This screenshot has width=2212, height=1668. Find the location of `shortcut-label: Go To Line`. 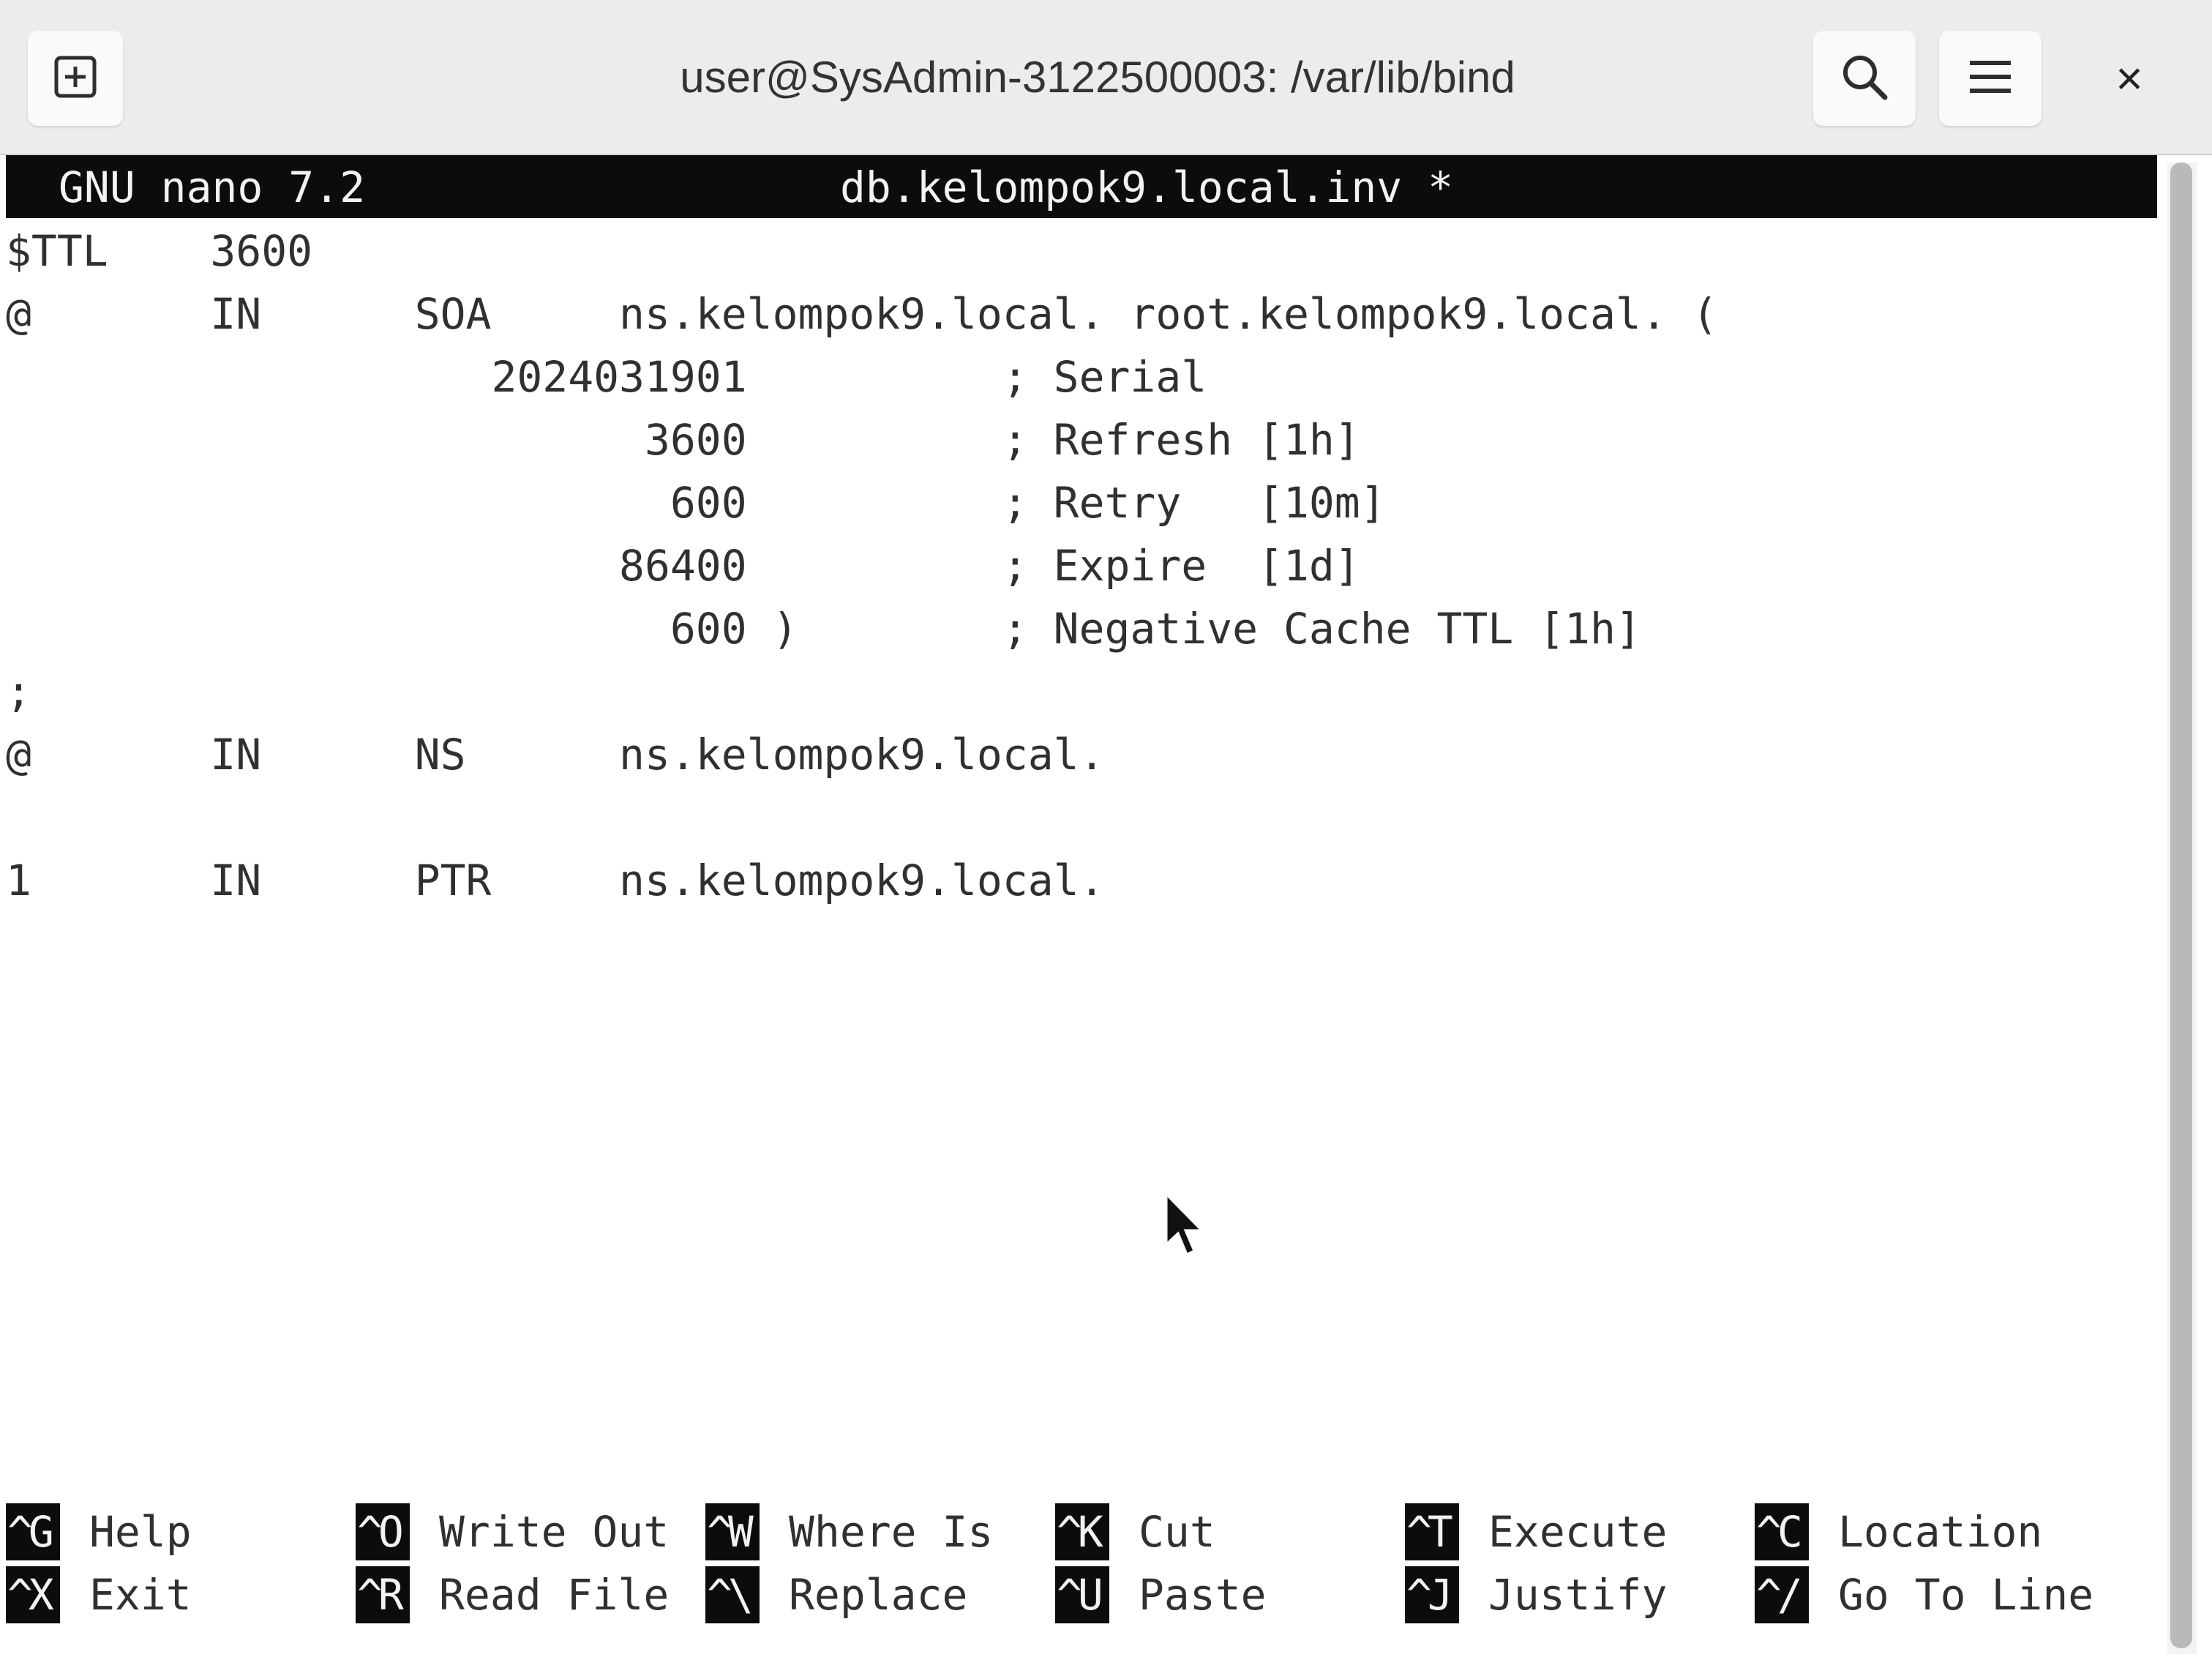

shortcut-label: Go To Line is located at coordinates (1966, 1595).